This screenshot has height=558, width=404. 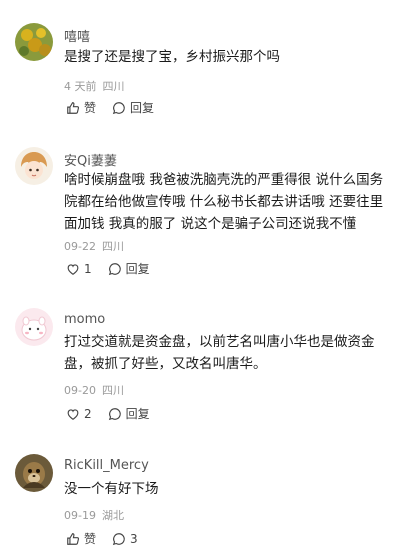 What do you see at coordinates (172, 57) in the screenshot?
I see `comment-text: 是搜了还是搜了宝，乡村振兴那个吗` at bounding box center [172, 57].